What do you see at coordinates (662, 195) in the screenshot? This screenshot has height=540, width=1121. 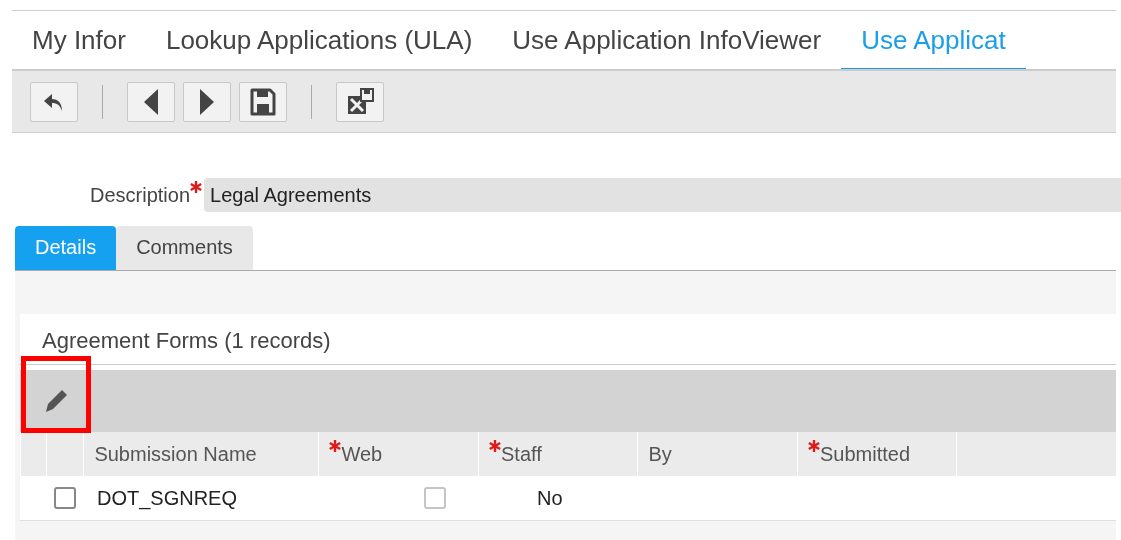 I see `description-field: Legal Agreements` at bounding box center [662, 195].